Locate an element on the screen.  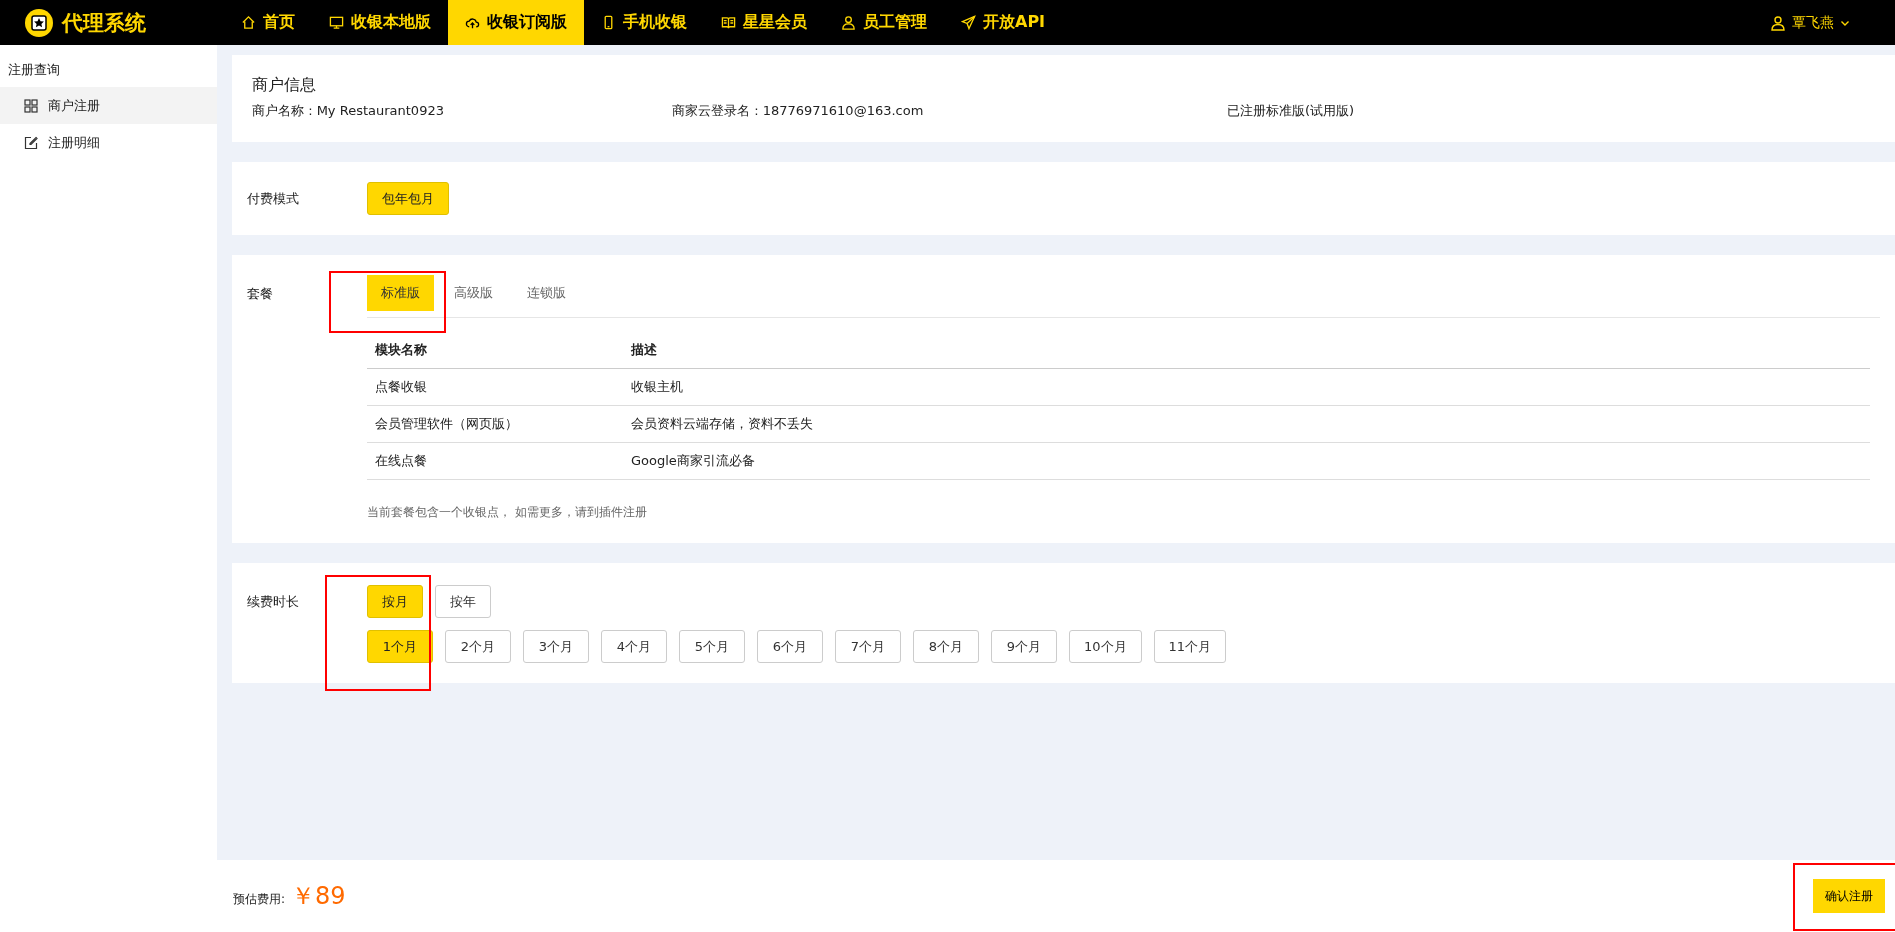
sidebar-item: 商户注册 is located at coordinates (108, 105).